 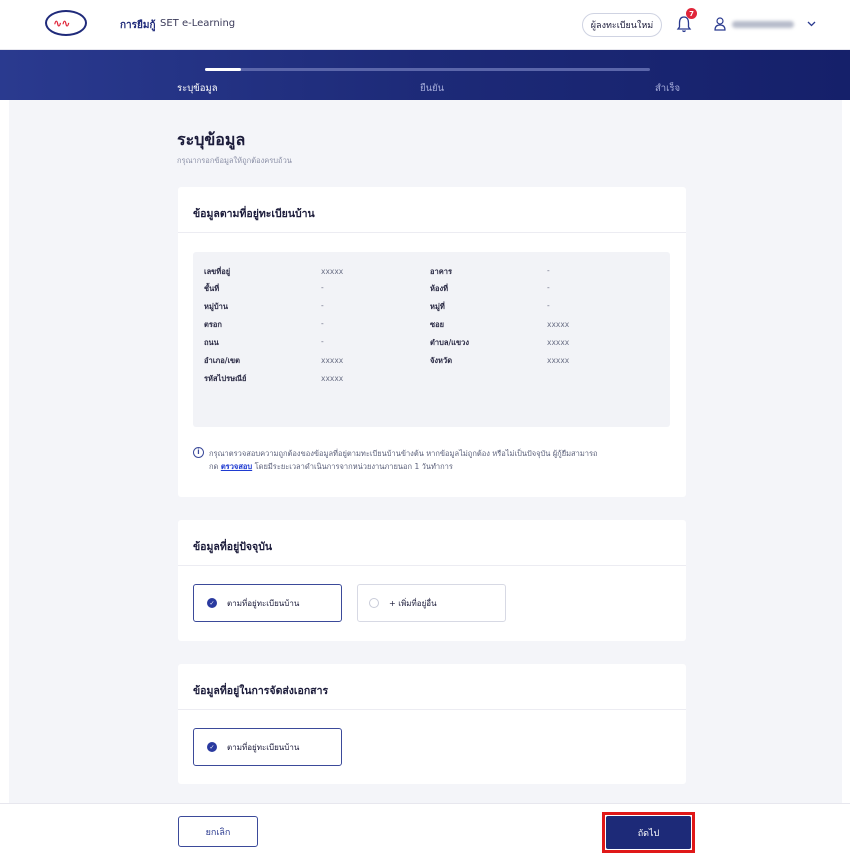 I want to click on address-value: xxxxx, so click(x=332, y=271).